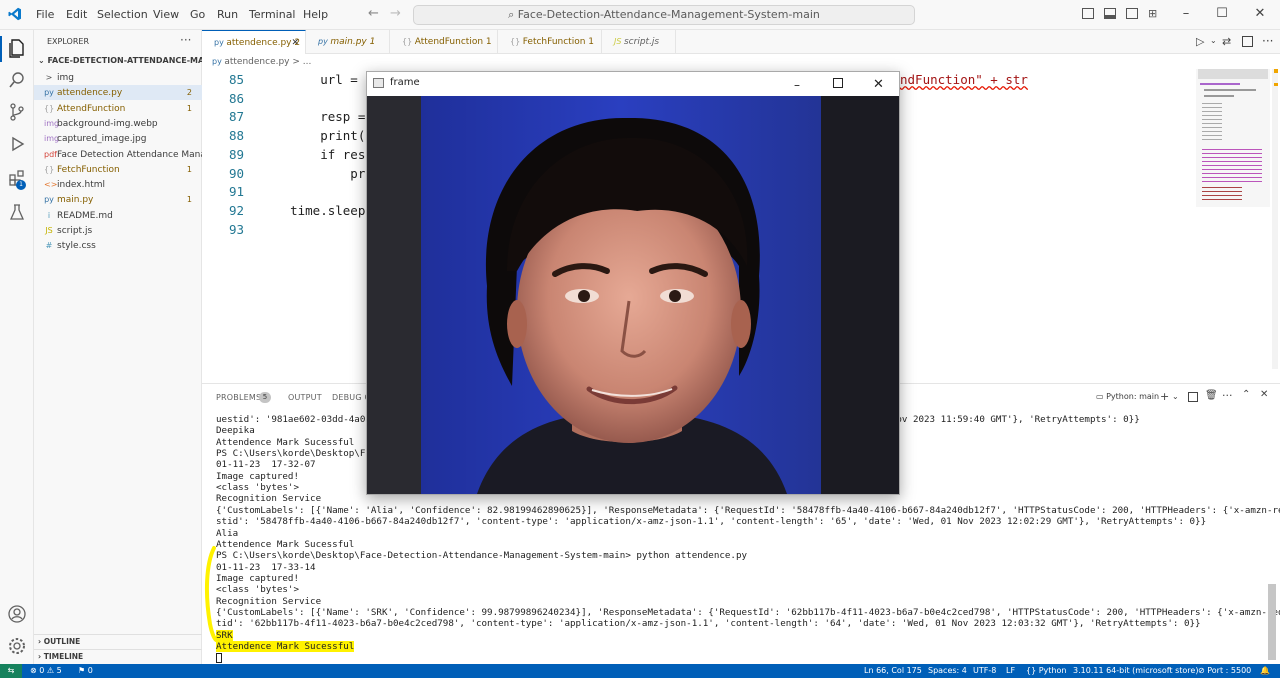  Describe the element at coordinates (17, 614) in the screenshot. I see `account-icon` at that location.